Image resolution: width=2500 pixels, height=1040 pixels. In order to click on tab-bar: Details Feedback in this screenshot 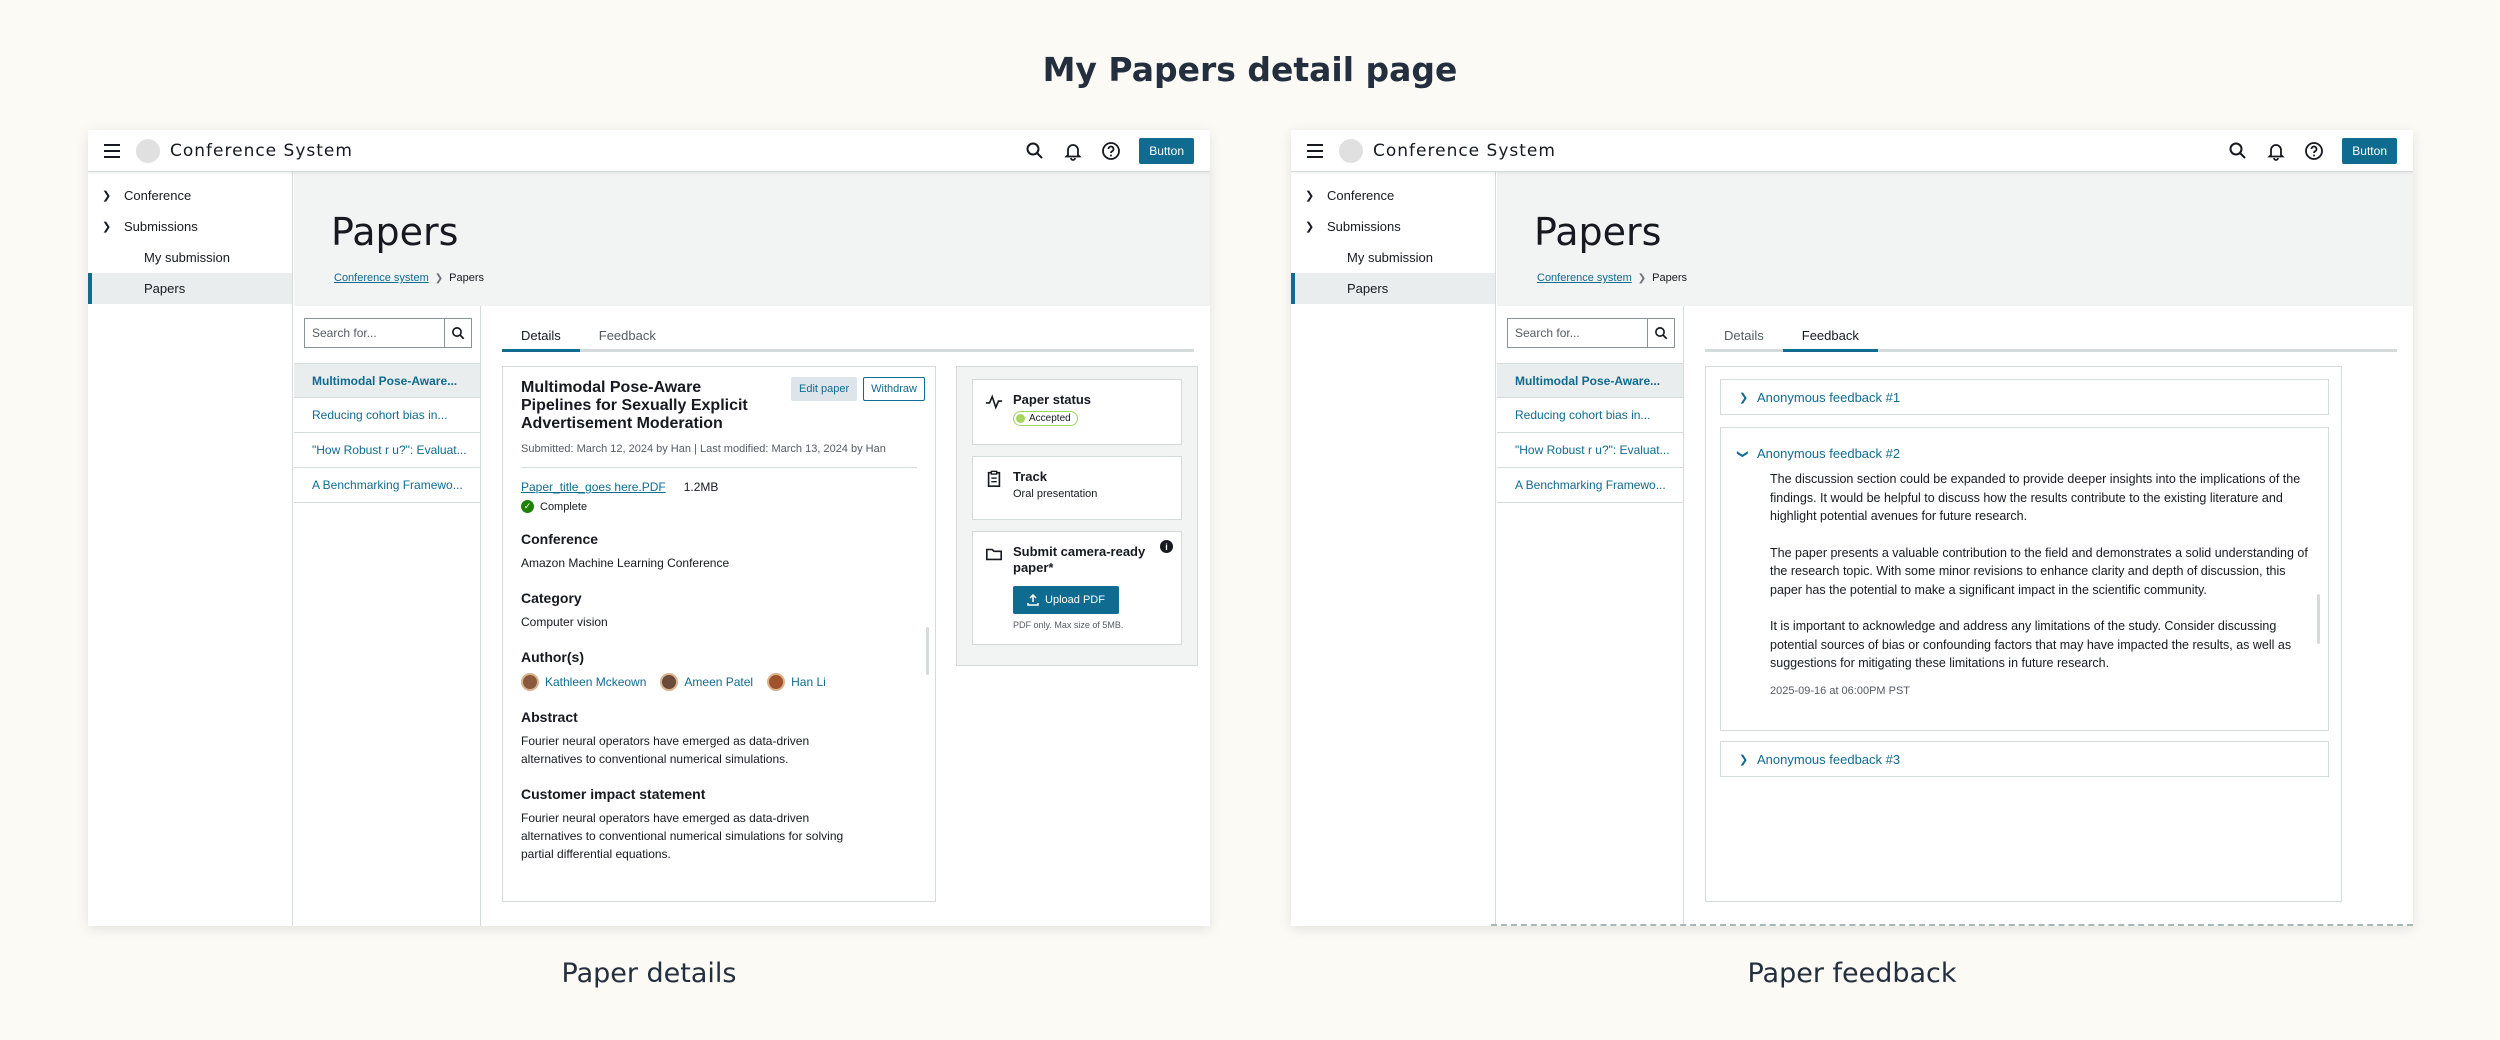, I will do `click(848, 337)`.